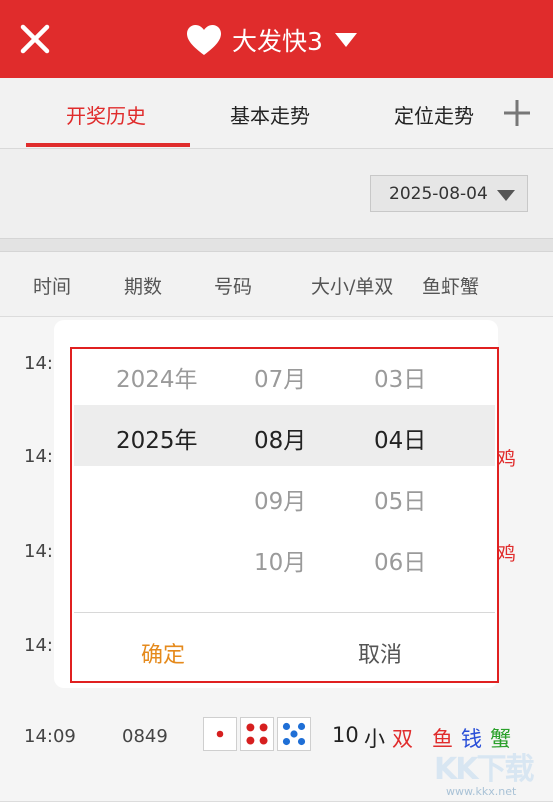 The height and width of the screenshot is (802, 553). I want to click on col-fish-shrimp-crab: 鱼虾蟹, so click(451, 287).